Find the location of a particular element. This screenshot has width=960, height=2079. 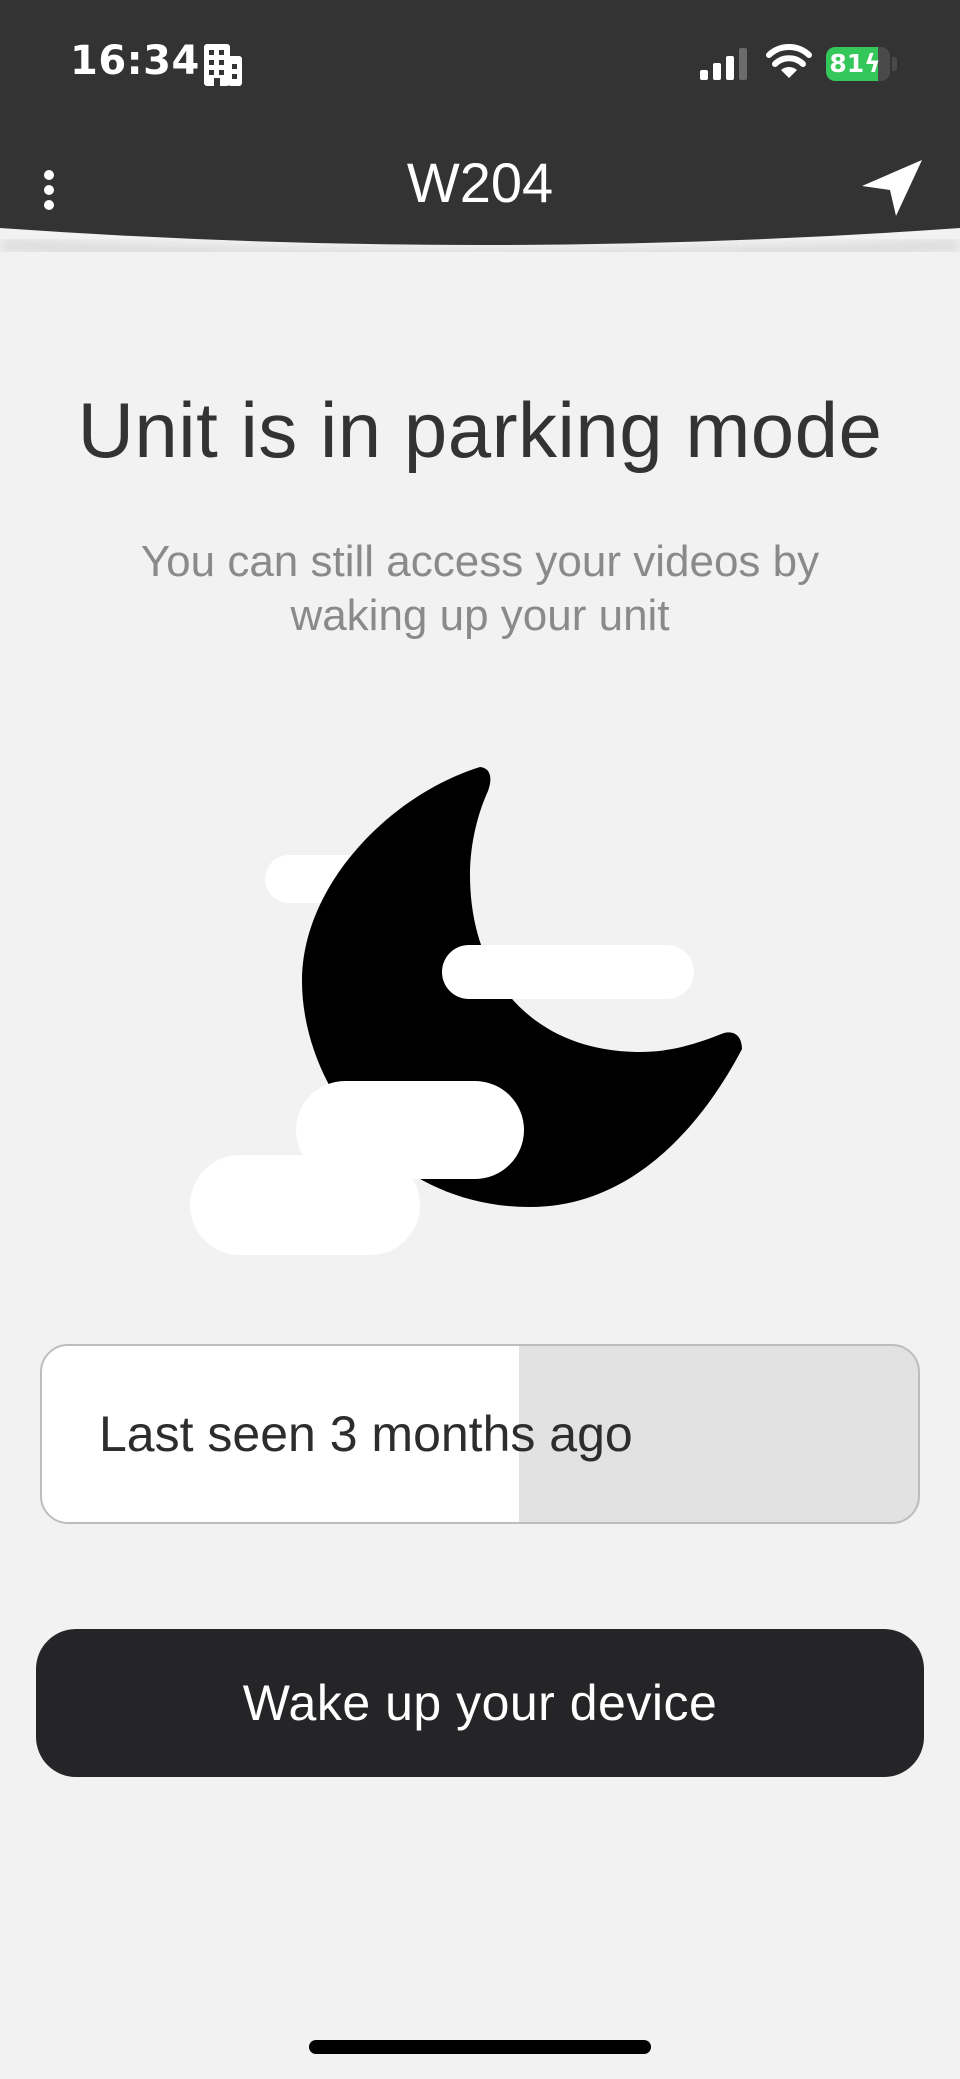

cloud-front-lower is located at coordinates (305, 1205).